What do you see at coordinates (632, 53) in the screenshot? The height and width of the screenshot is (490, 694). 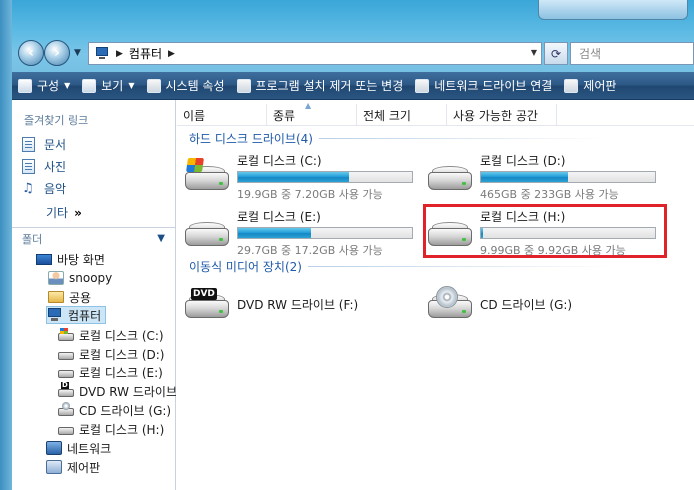 I see `search-input: 검색` at bounding box center [632, 53].